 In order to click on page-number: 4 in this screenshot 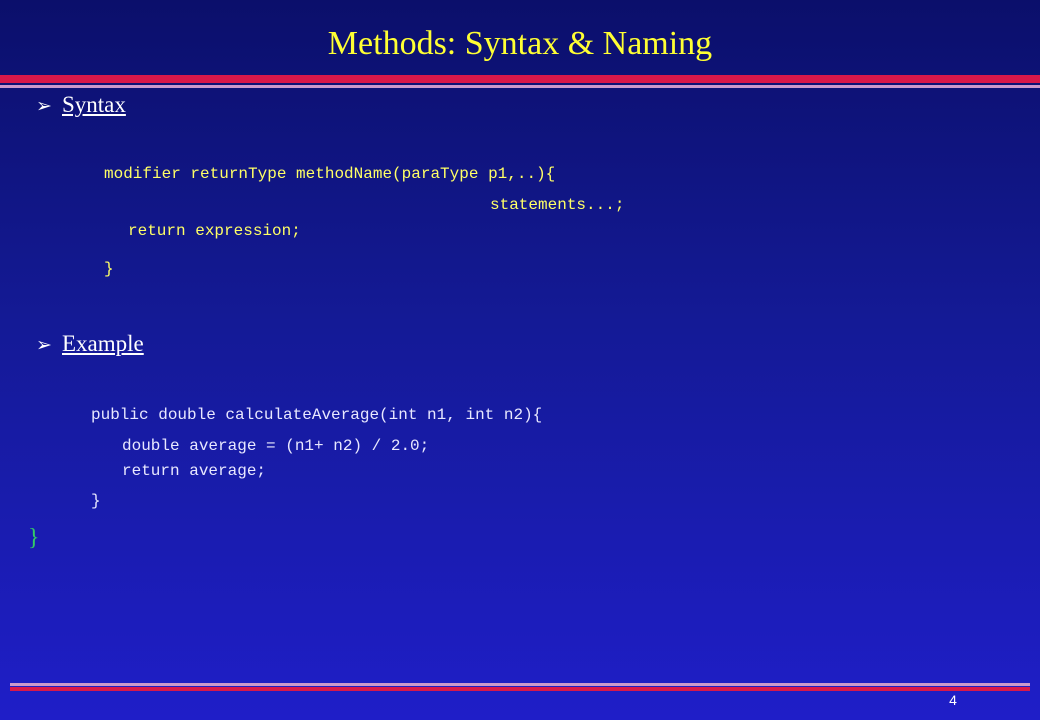, I will do `click(953, 700)`.